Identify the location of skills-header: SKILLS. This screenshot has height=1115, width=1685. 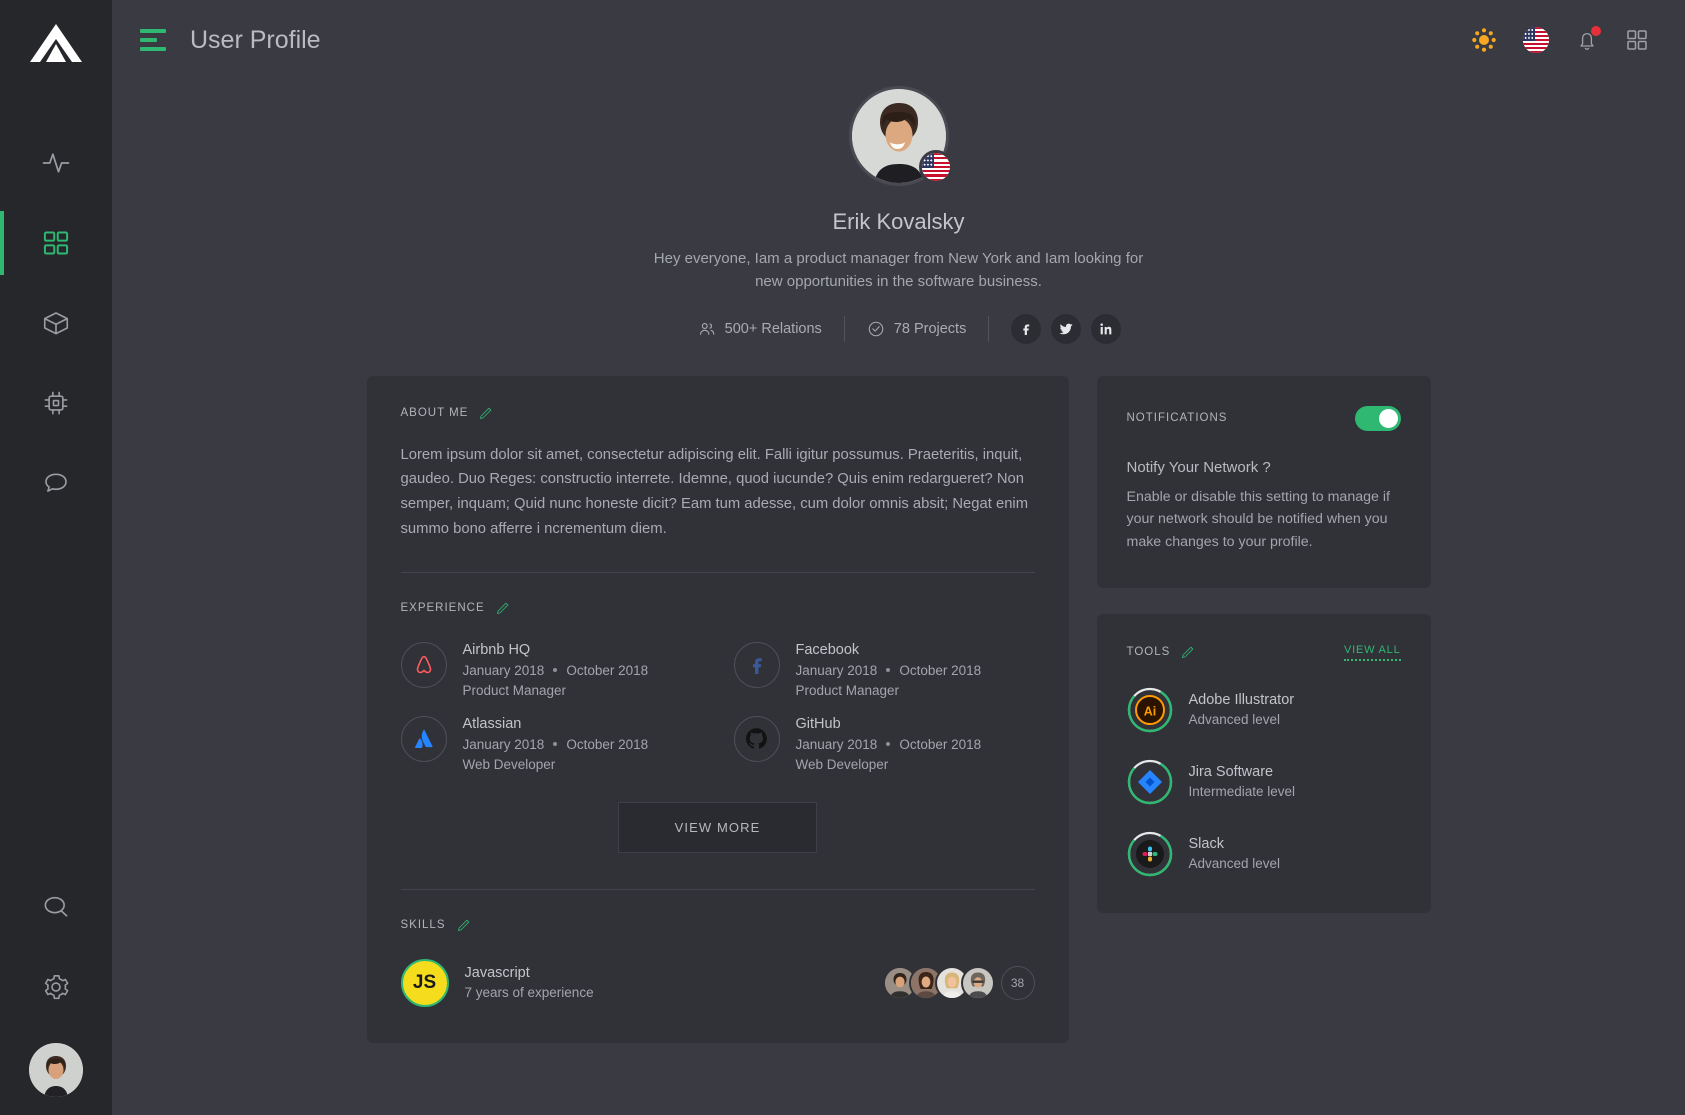
(718, 925).